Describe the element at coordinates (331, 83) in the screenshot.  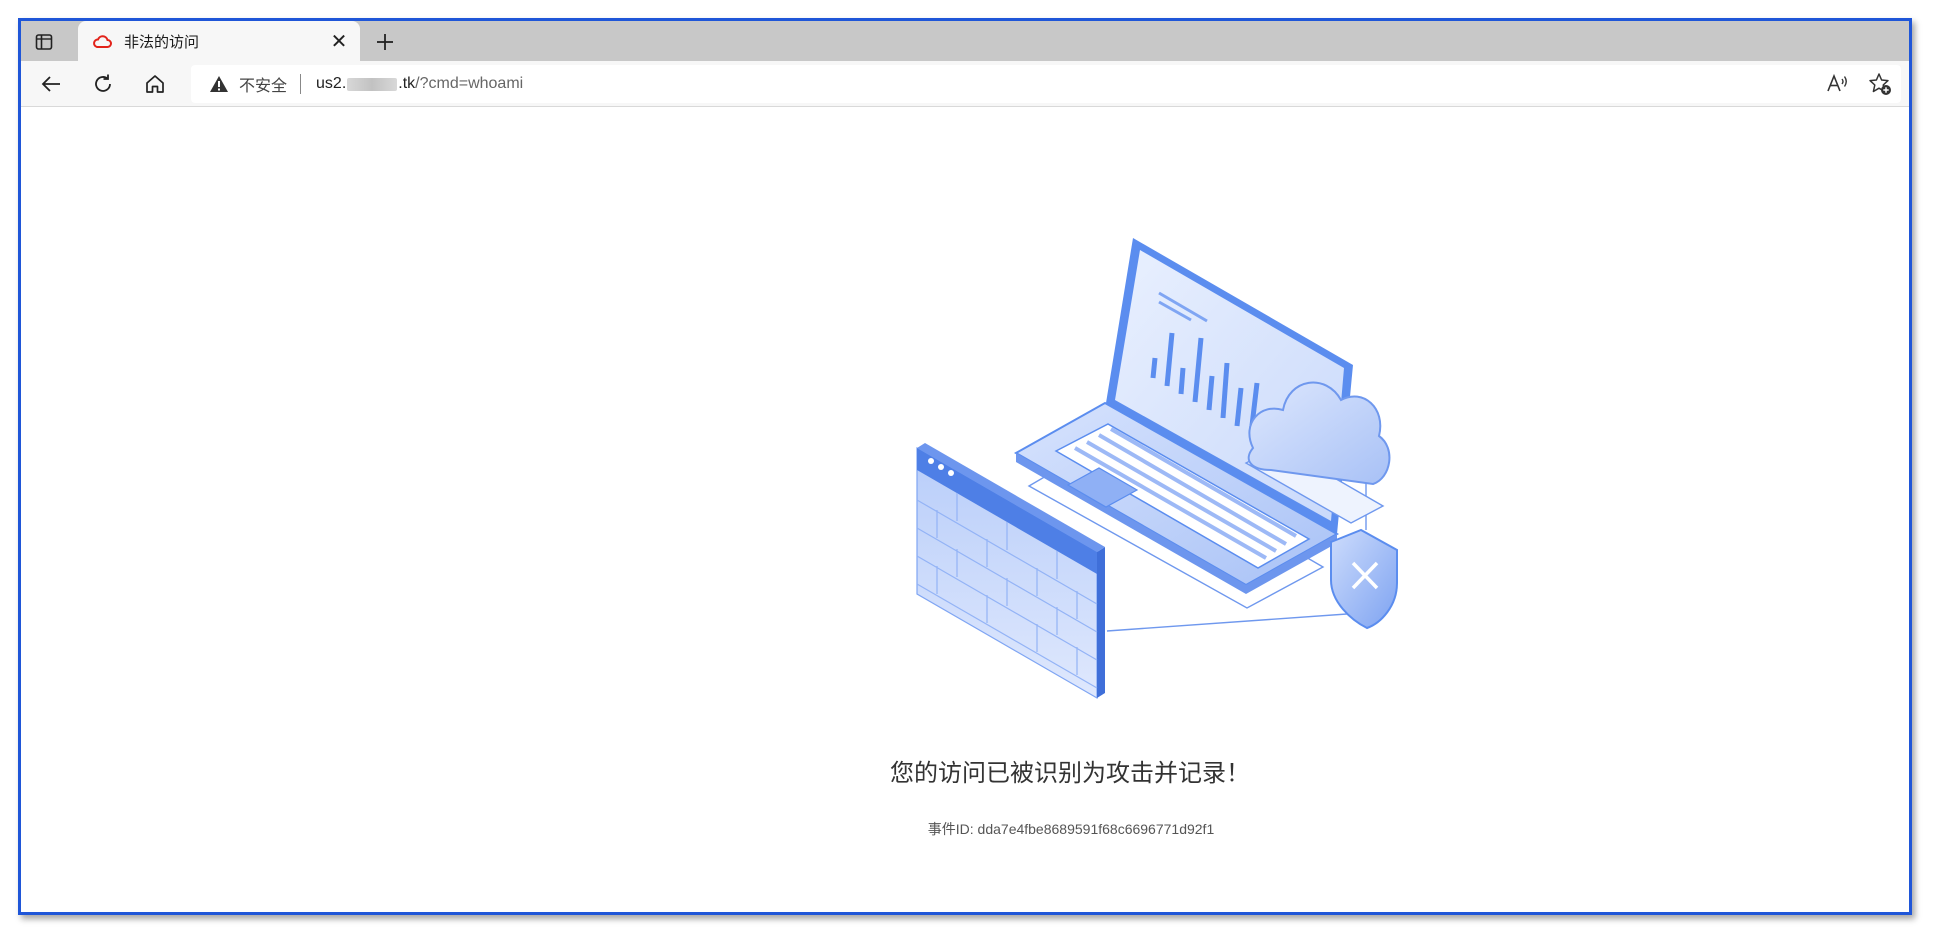
I see `url-host-prefix: us2.` at that location.